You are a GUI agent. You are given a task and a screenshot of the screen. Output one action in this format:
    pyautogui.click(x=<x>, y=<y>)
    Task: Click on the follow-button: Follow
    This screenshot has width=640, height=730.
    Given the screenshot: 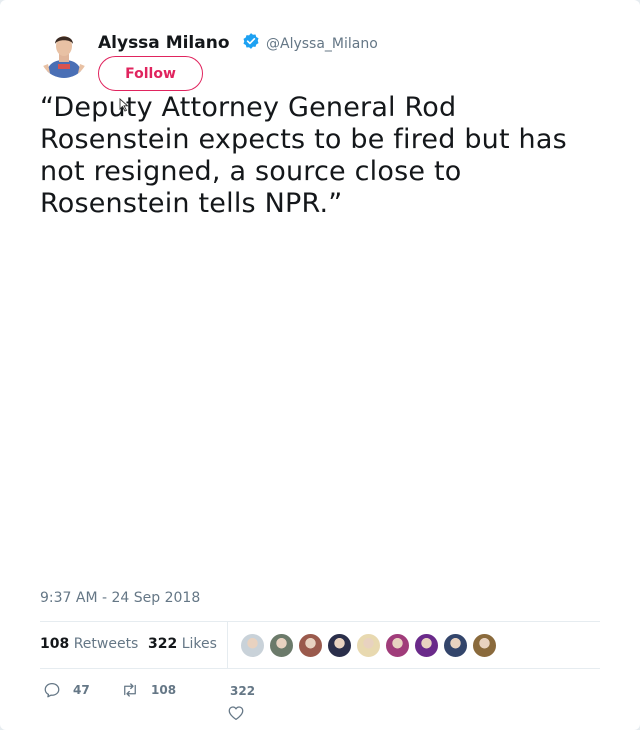 What is the action you would take?
    pyautogui.click(x=150, y=73)
    